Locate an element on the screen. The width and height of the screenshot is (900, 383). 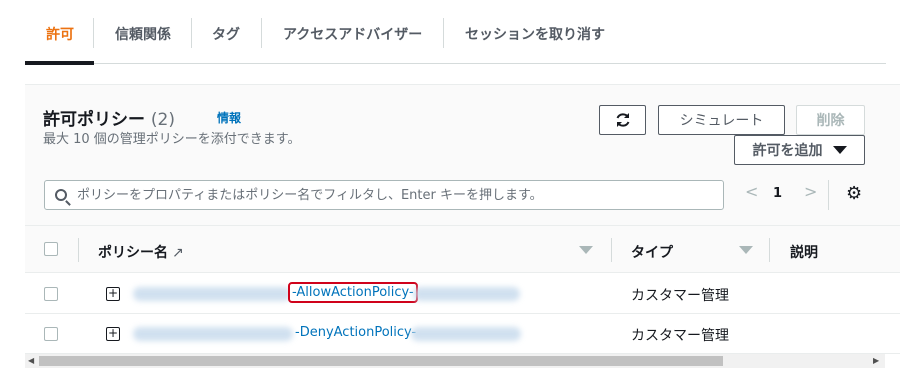
gear-icon: ⚙ is located at coordinates (854, 194).